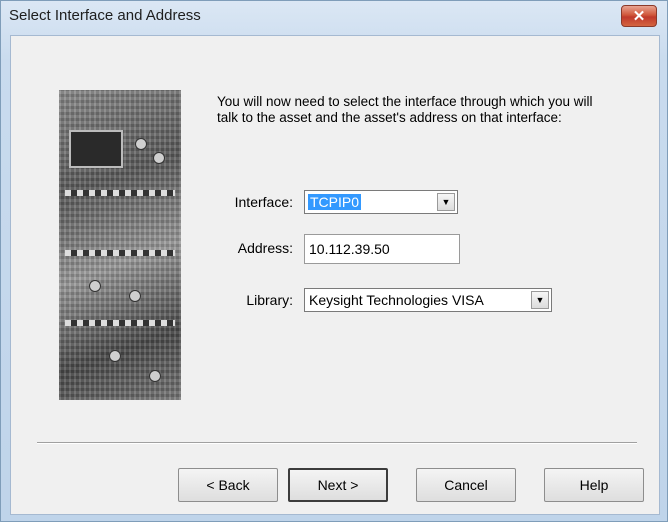 This screenshot has height=522, width=668. Describe the element at coordinates (381, 202) in the screenshot. I see `interface-dropdown: TCPIP0 ▼` at that location.